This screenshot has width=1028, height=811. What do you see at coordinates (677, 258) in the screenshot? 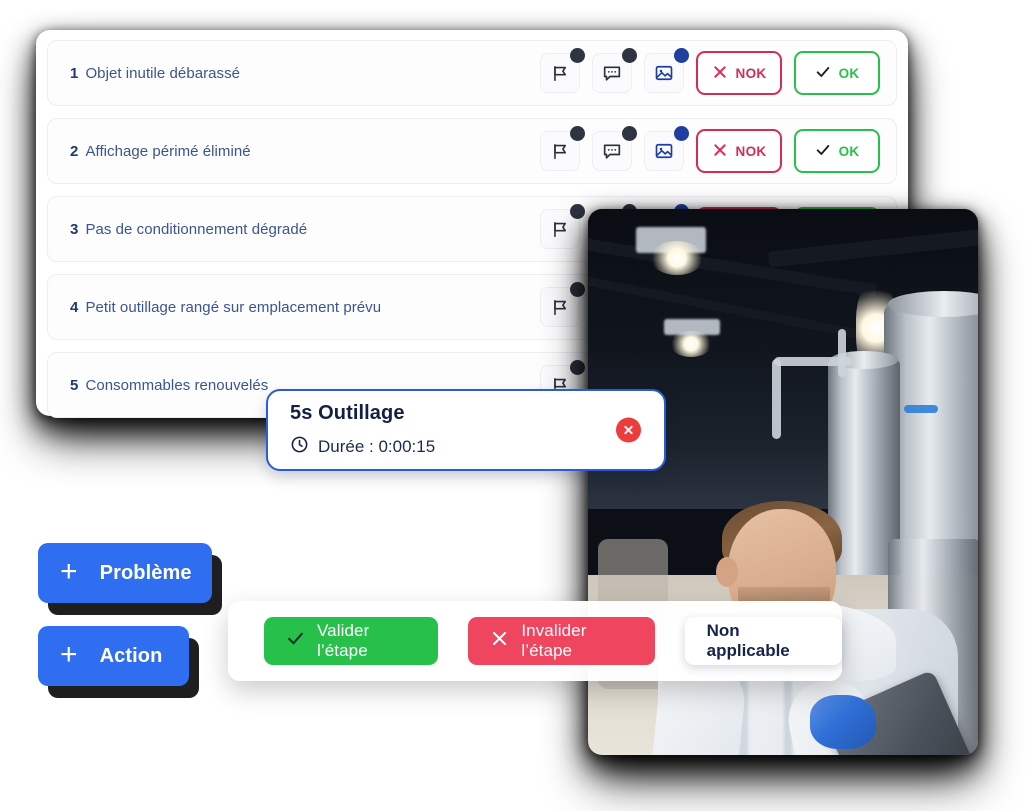
I see `photo-lamp` at bounding box center [677, 258].